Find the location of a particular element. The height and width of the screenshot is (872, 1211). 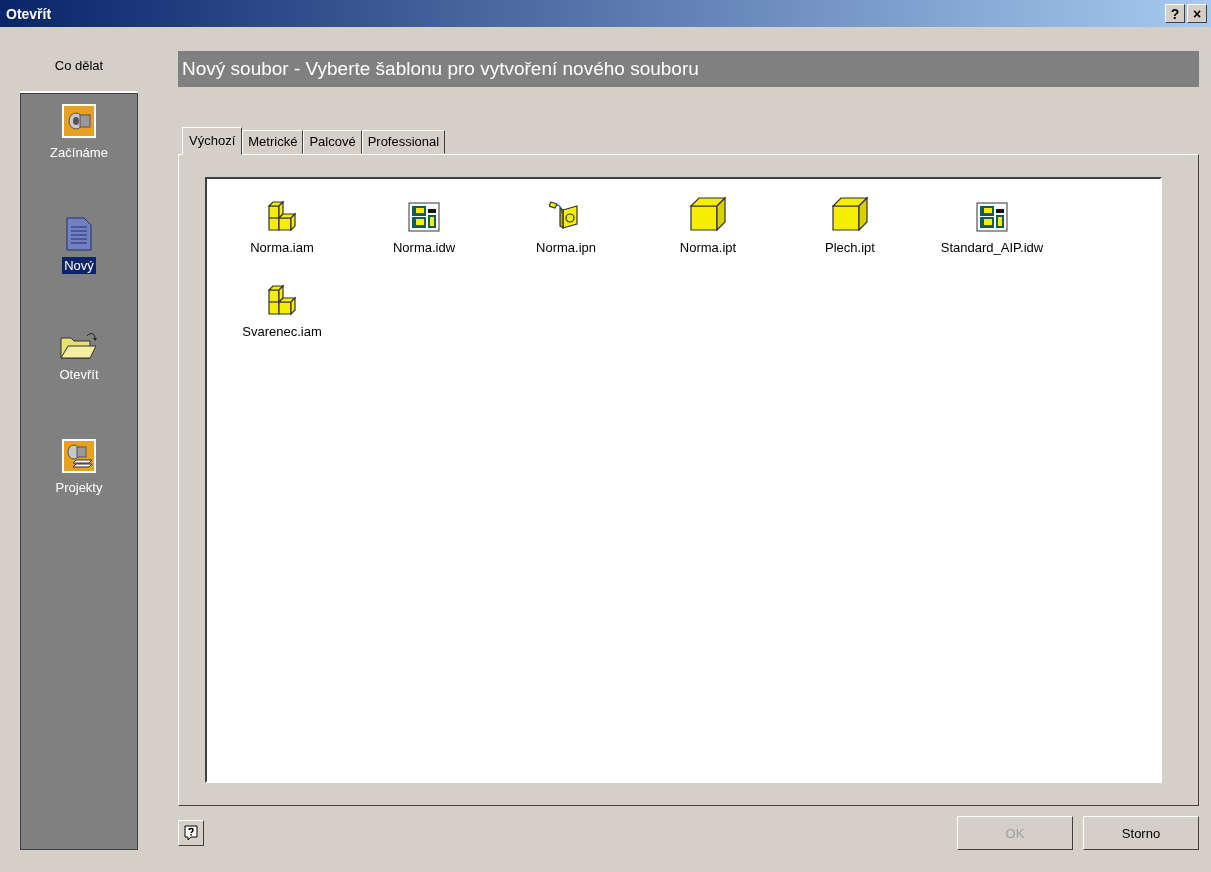

file-name: Norma.ipt is located at coordinates (708, 247).